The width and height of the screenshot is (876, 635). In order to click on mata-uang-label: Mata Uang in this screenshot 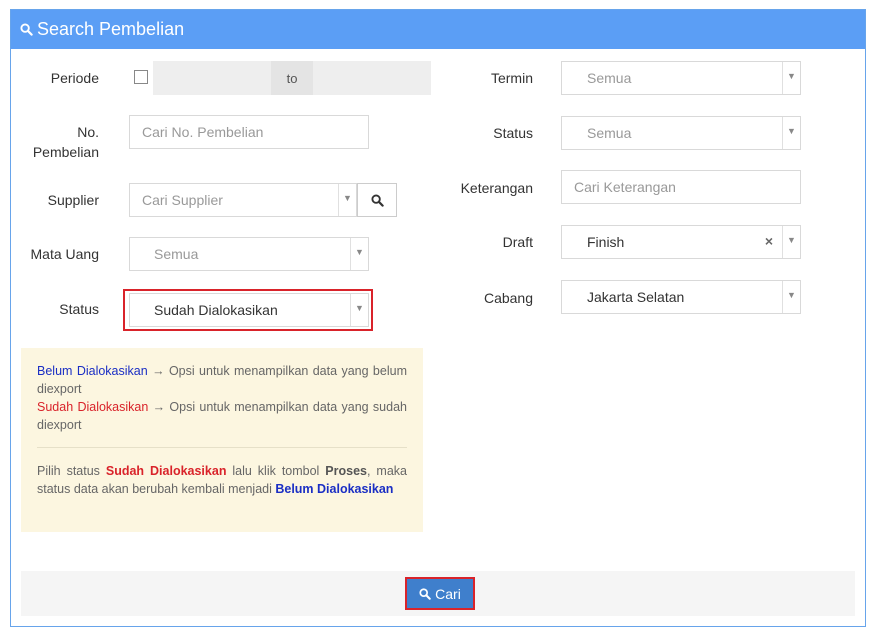, I will do `click(64, 254)`.